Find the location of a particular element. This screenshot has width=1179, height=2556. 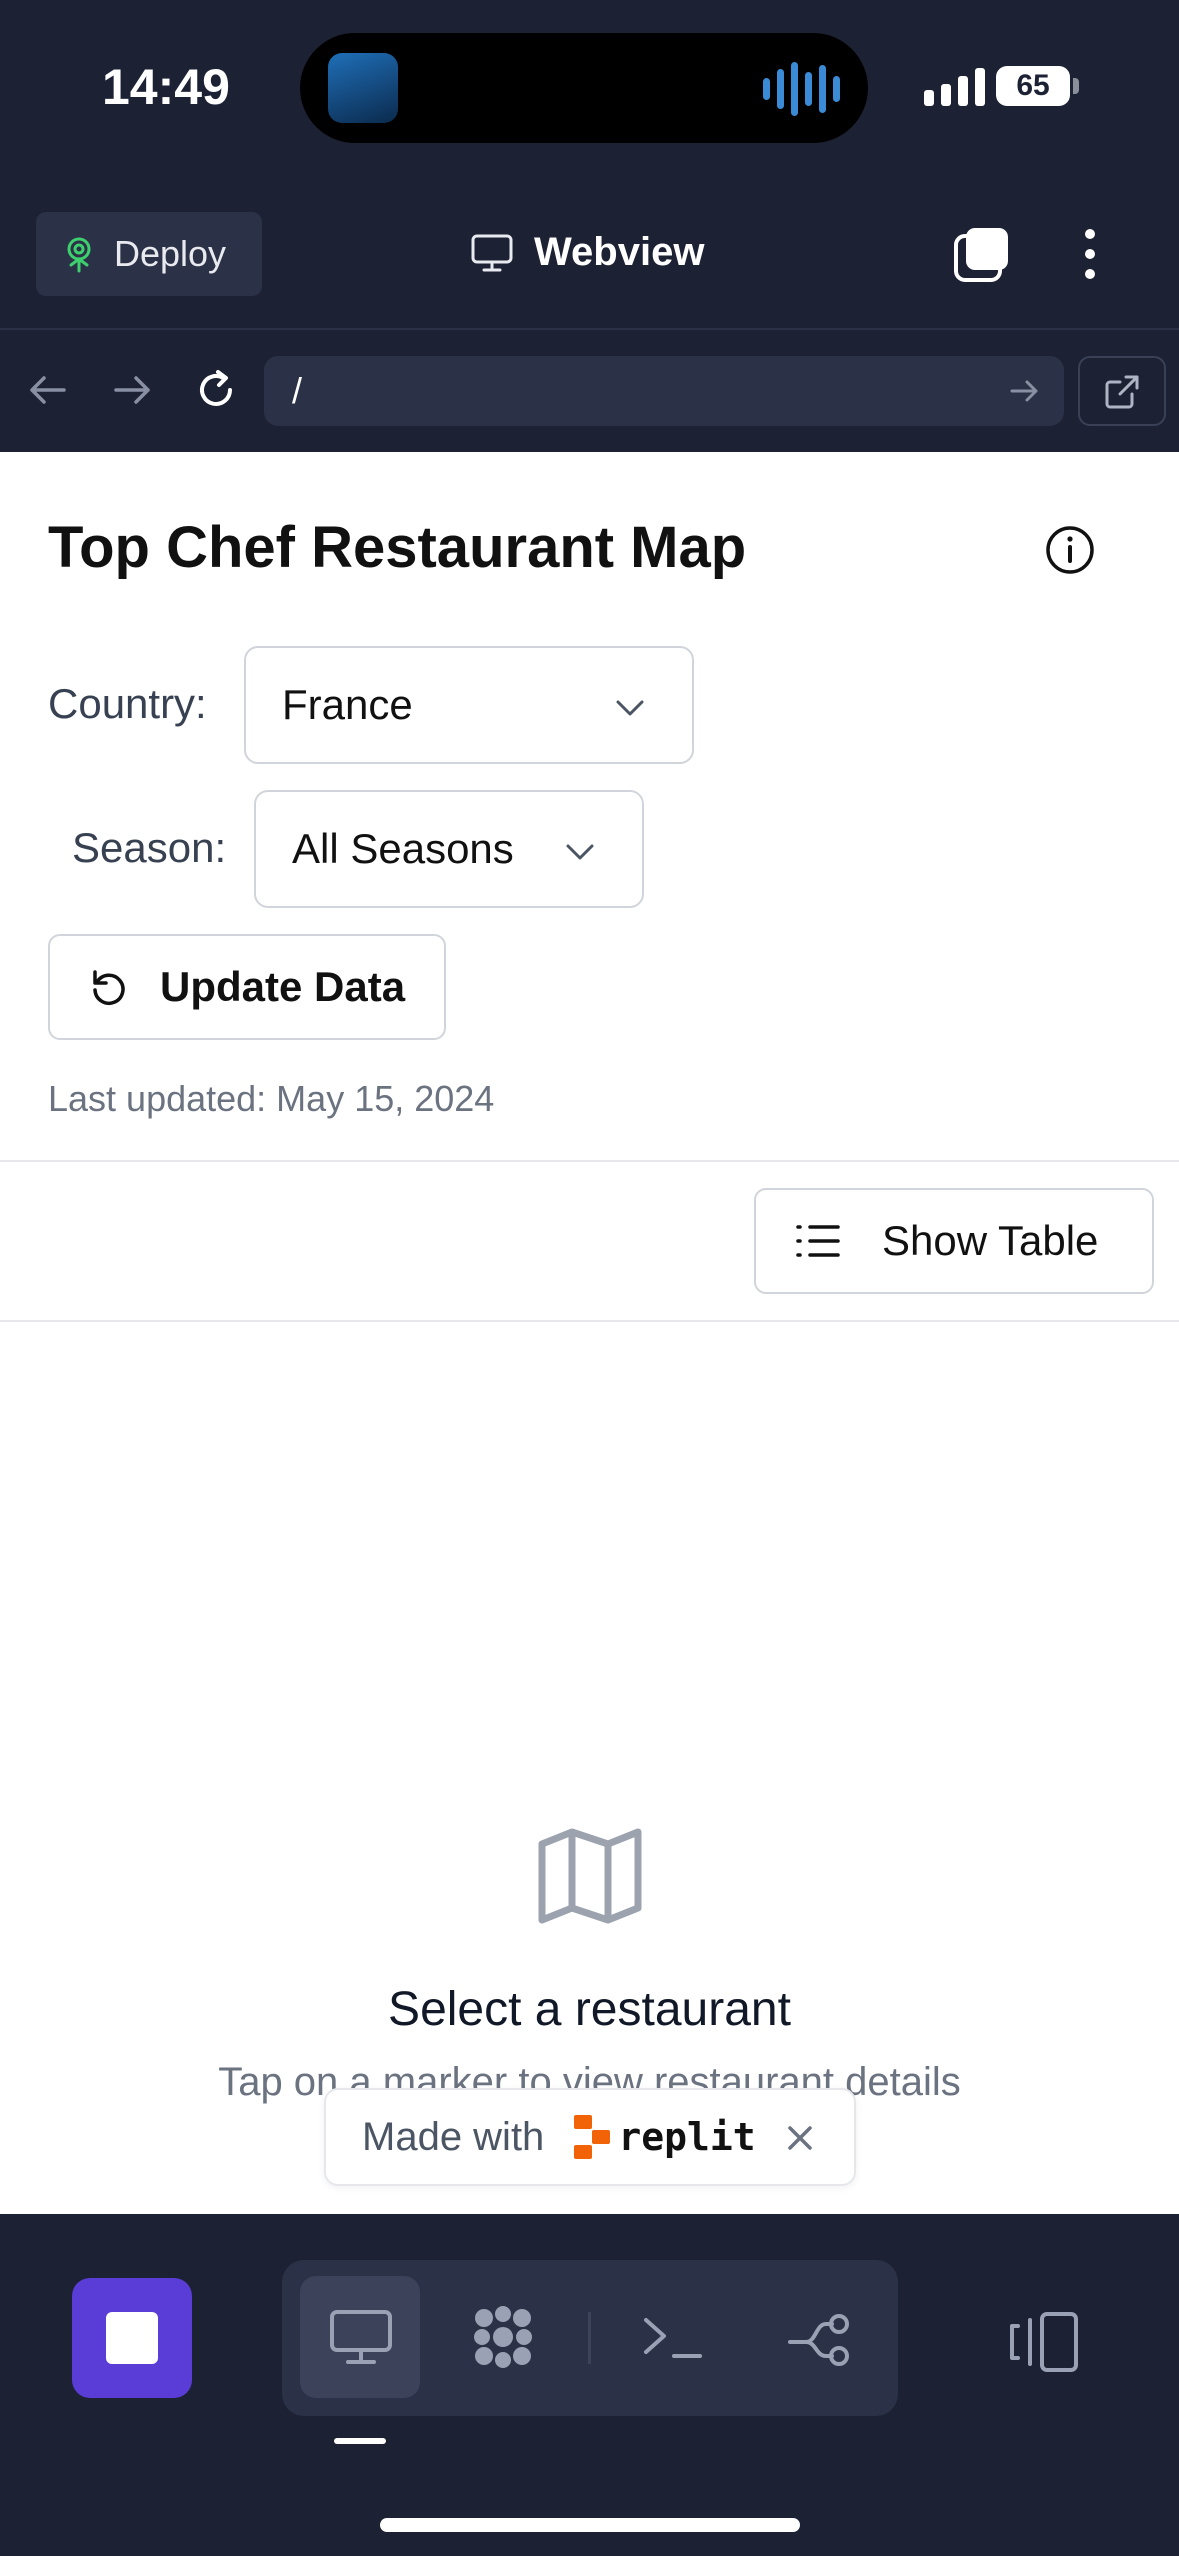

open-in-new-tab-button is located at coordinates (1122, 391).